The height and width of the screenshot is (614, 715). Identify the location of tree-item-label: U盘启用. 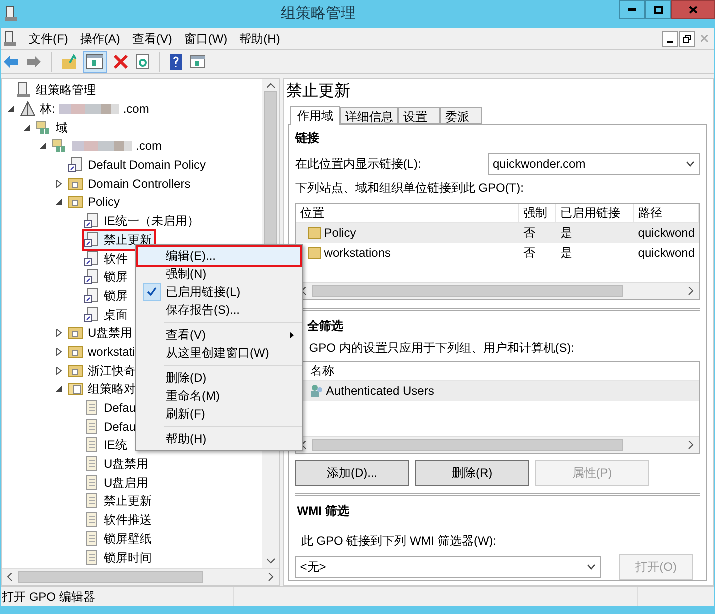
(126, 483).